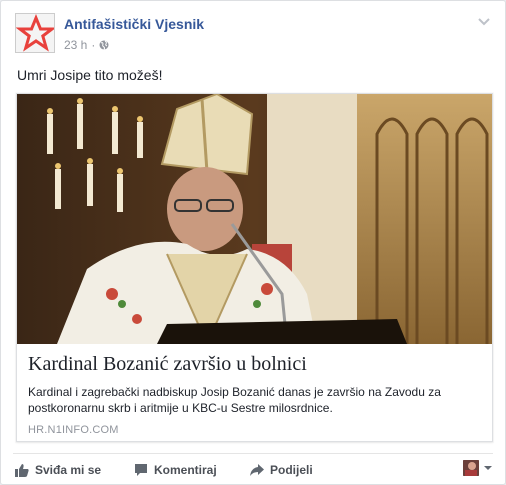 Image resolution: width=506 pixels, height=485 pixels. I want to click on like-button: Sviđa mi se, so click(58, 470).